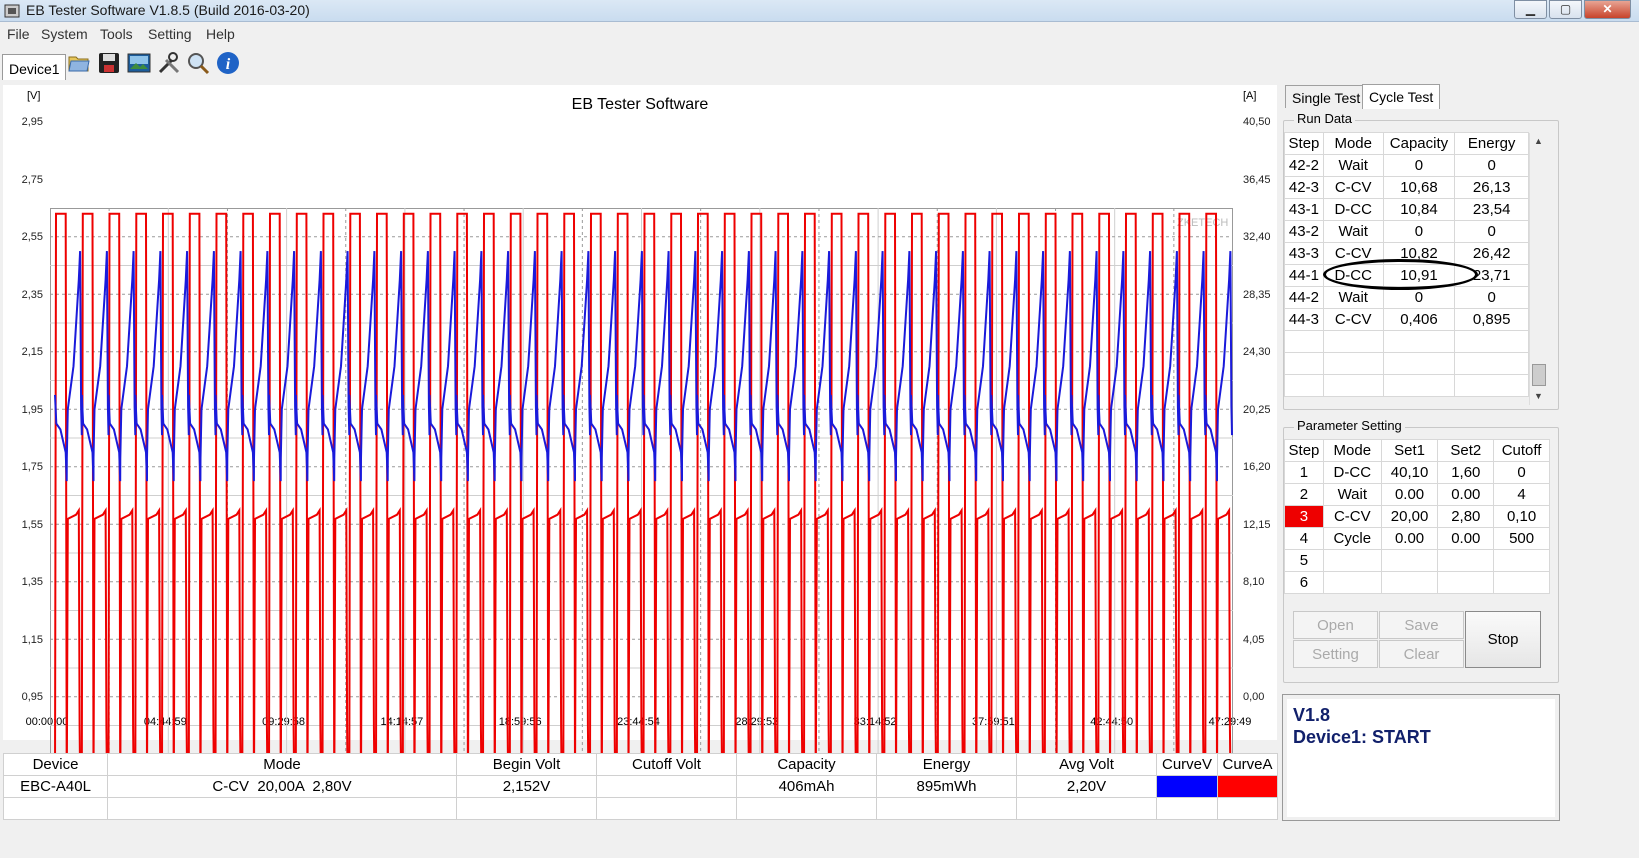  What do you see at coordinates (1352, 472) in the screenshot?
I see `param-mode-cell: D-CC` at bounding box center [1352, 472].